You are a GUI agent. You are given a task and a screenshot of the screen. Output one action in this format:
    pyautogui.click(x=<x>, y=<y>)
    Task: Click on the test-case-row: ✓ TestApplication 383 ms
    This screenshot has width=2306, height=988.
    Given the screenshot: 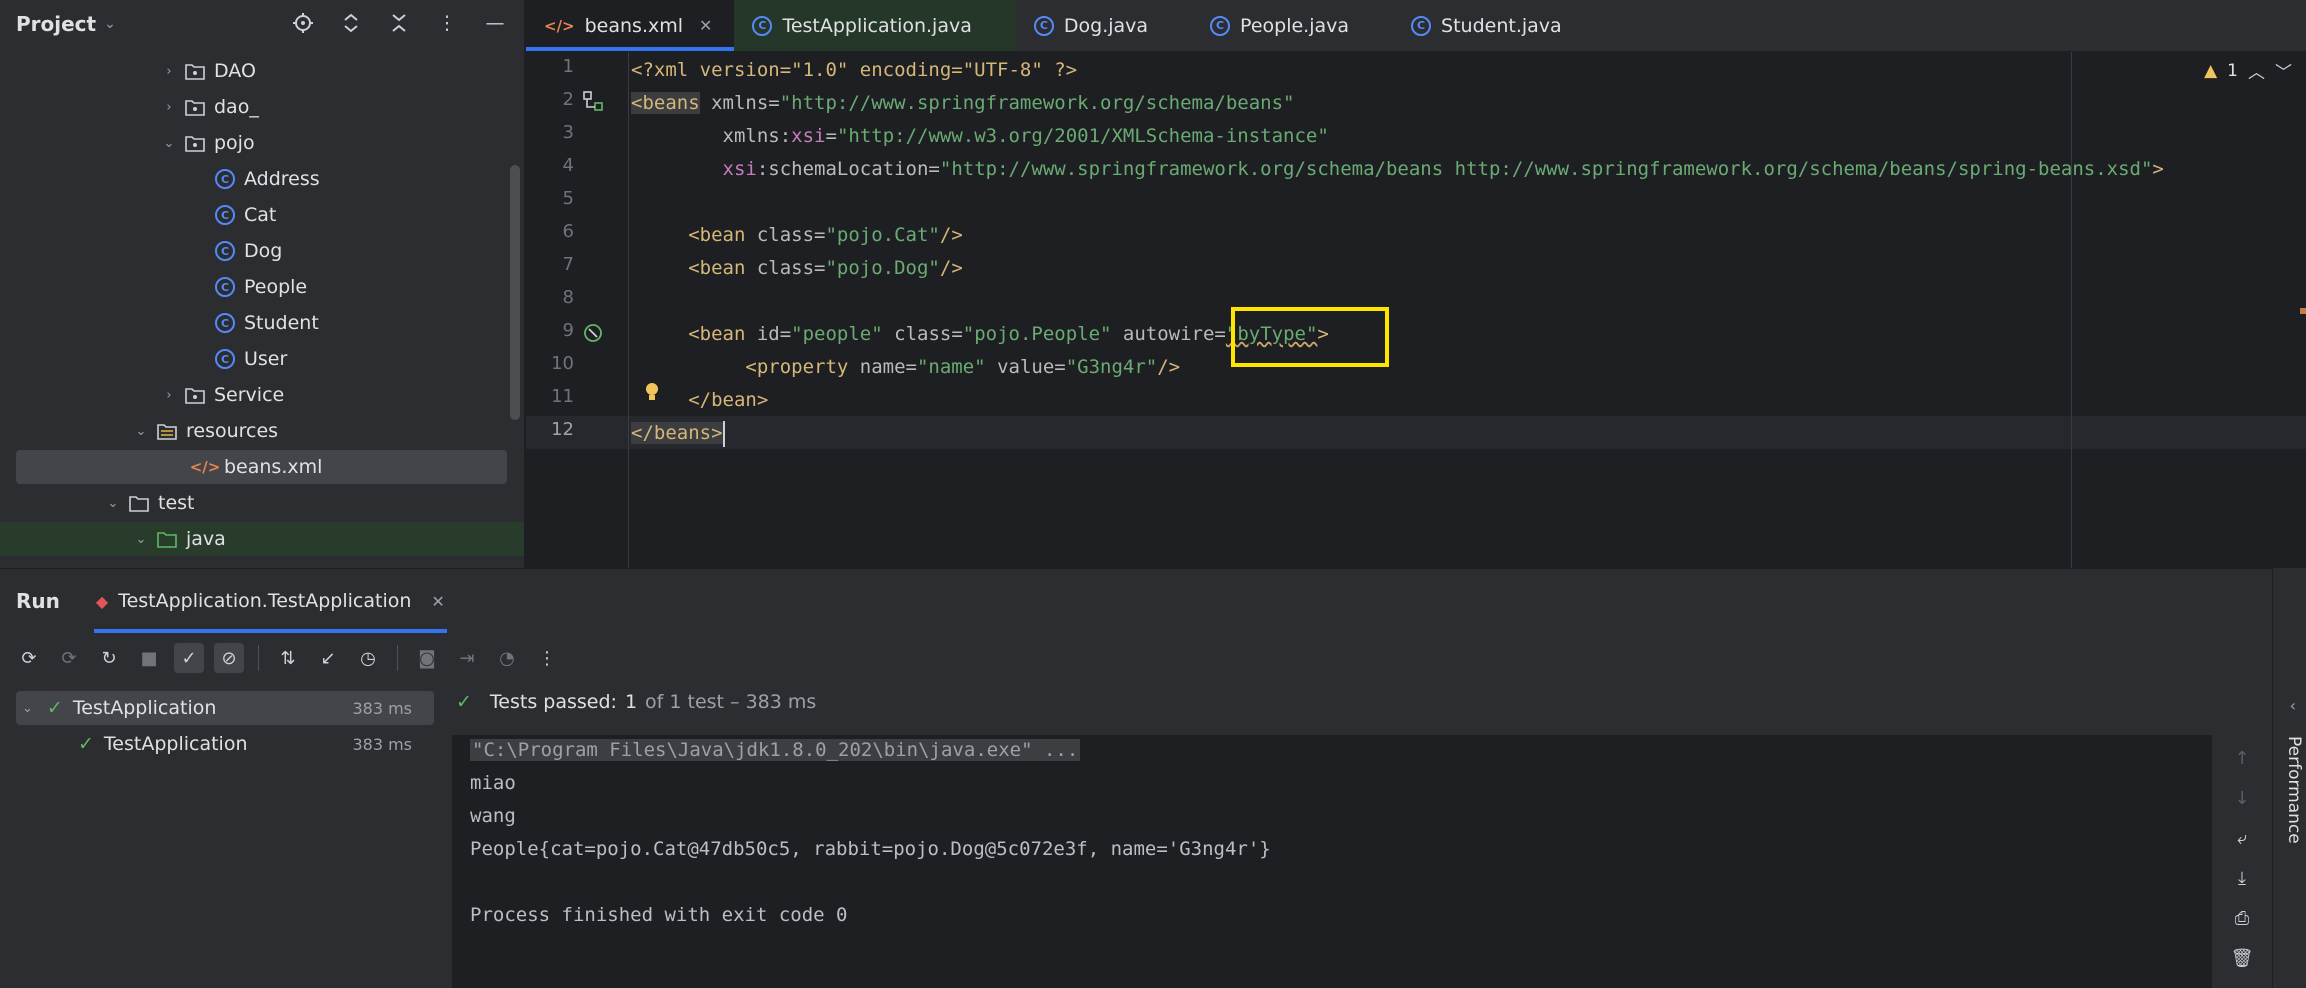 What is the action you would take?
    pyautogui.click(x=256, y=744)
    